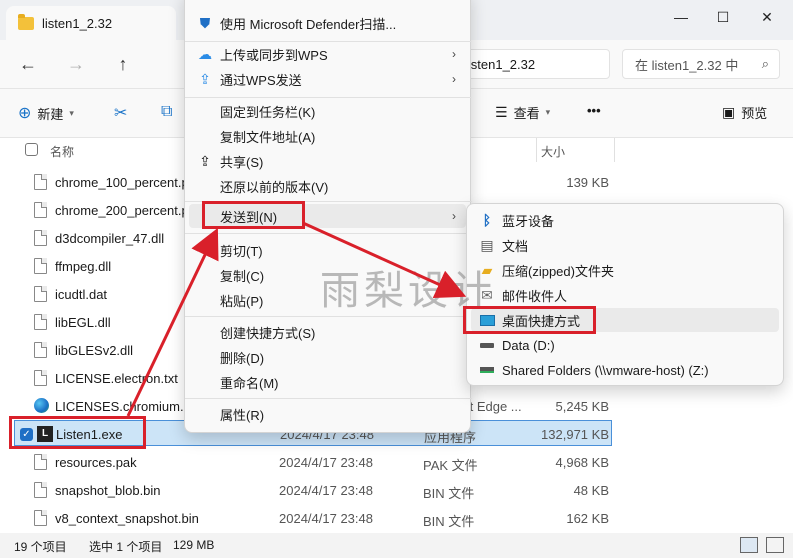 The width and height of the screenshot is (793, 558). What do you see at coordinates (46, 113) in the screenshot?
I see `new-button: ⊕ 新建 ▾` at bounding box center [46, 113].